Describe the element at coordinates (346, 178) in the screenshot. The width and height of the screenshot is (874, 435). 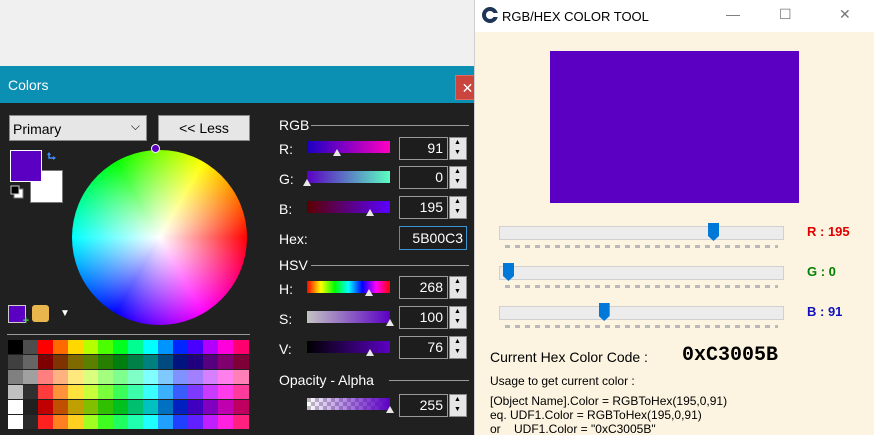
I see `green-slider` at that location.